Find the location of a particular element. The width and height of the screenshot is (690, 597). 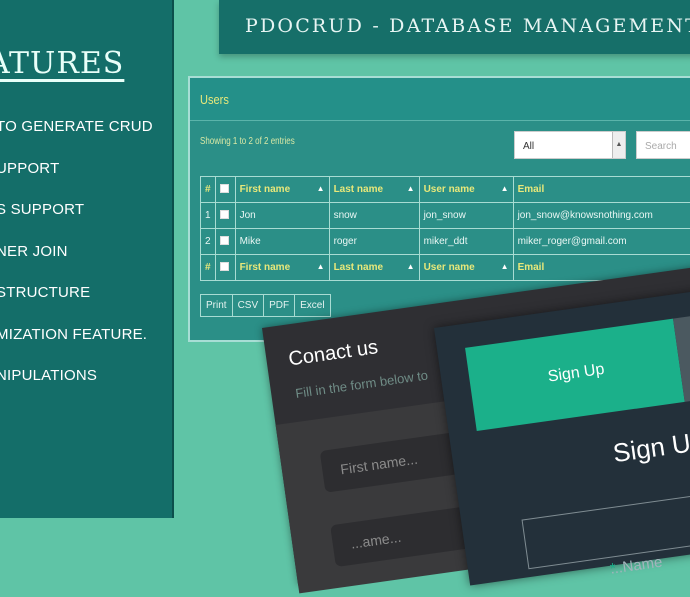

column-footer-first-name: First name▲ is located at coordinates (282, 268).